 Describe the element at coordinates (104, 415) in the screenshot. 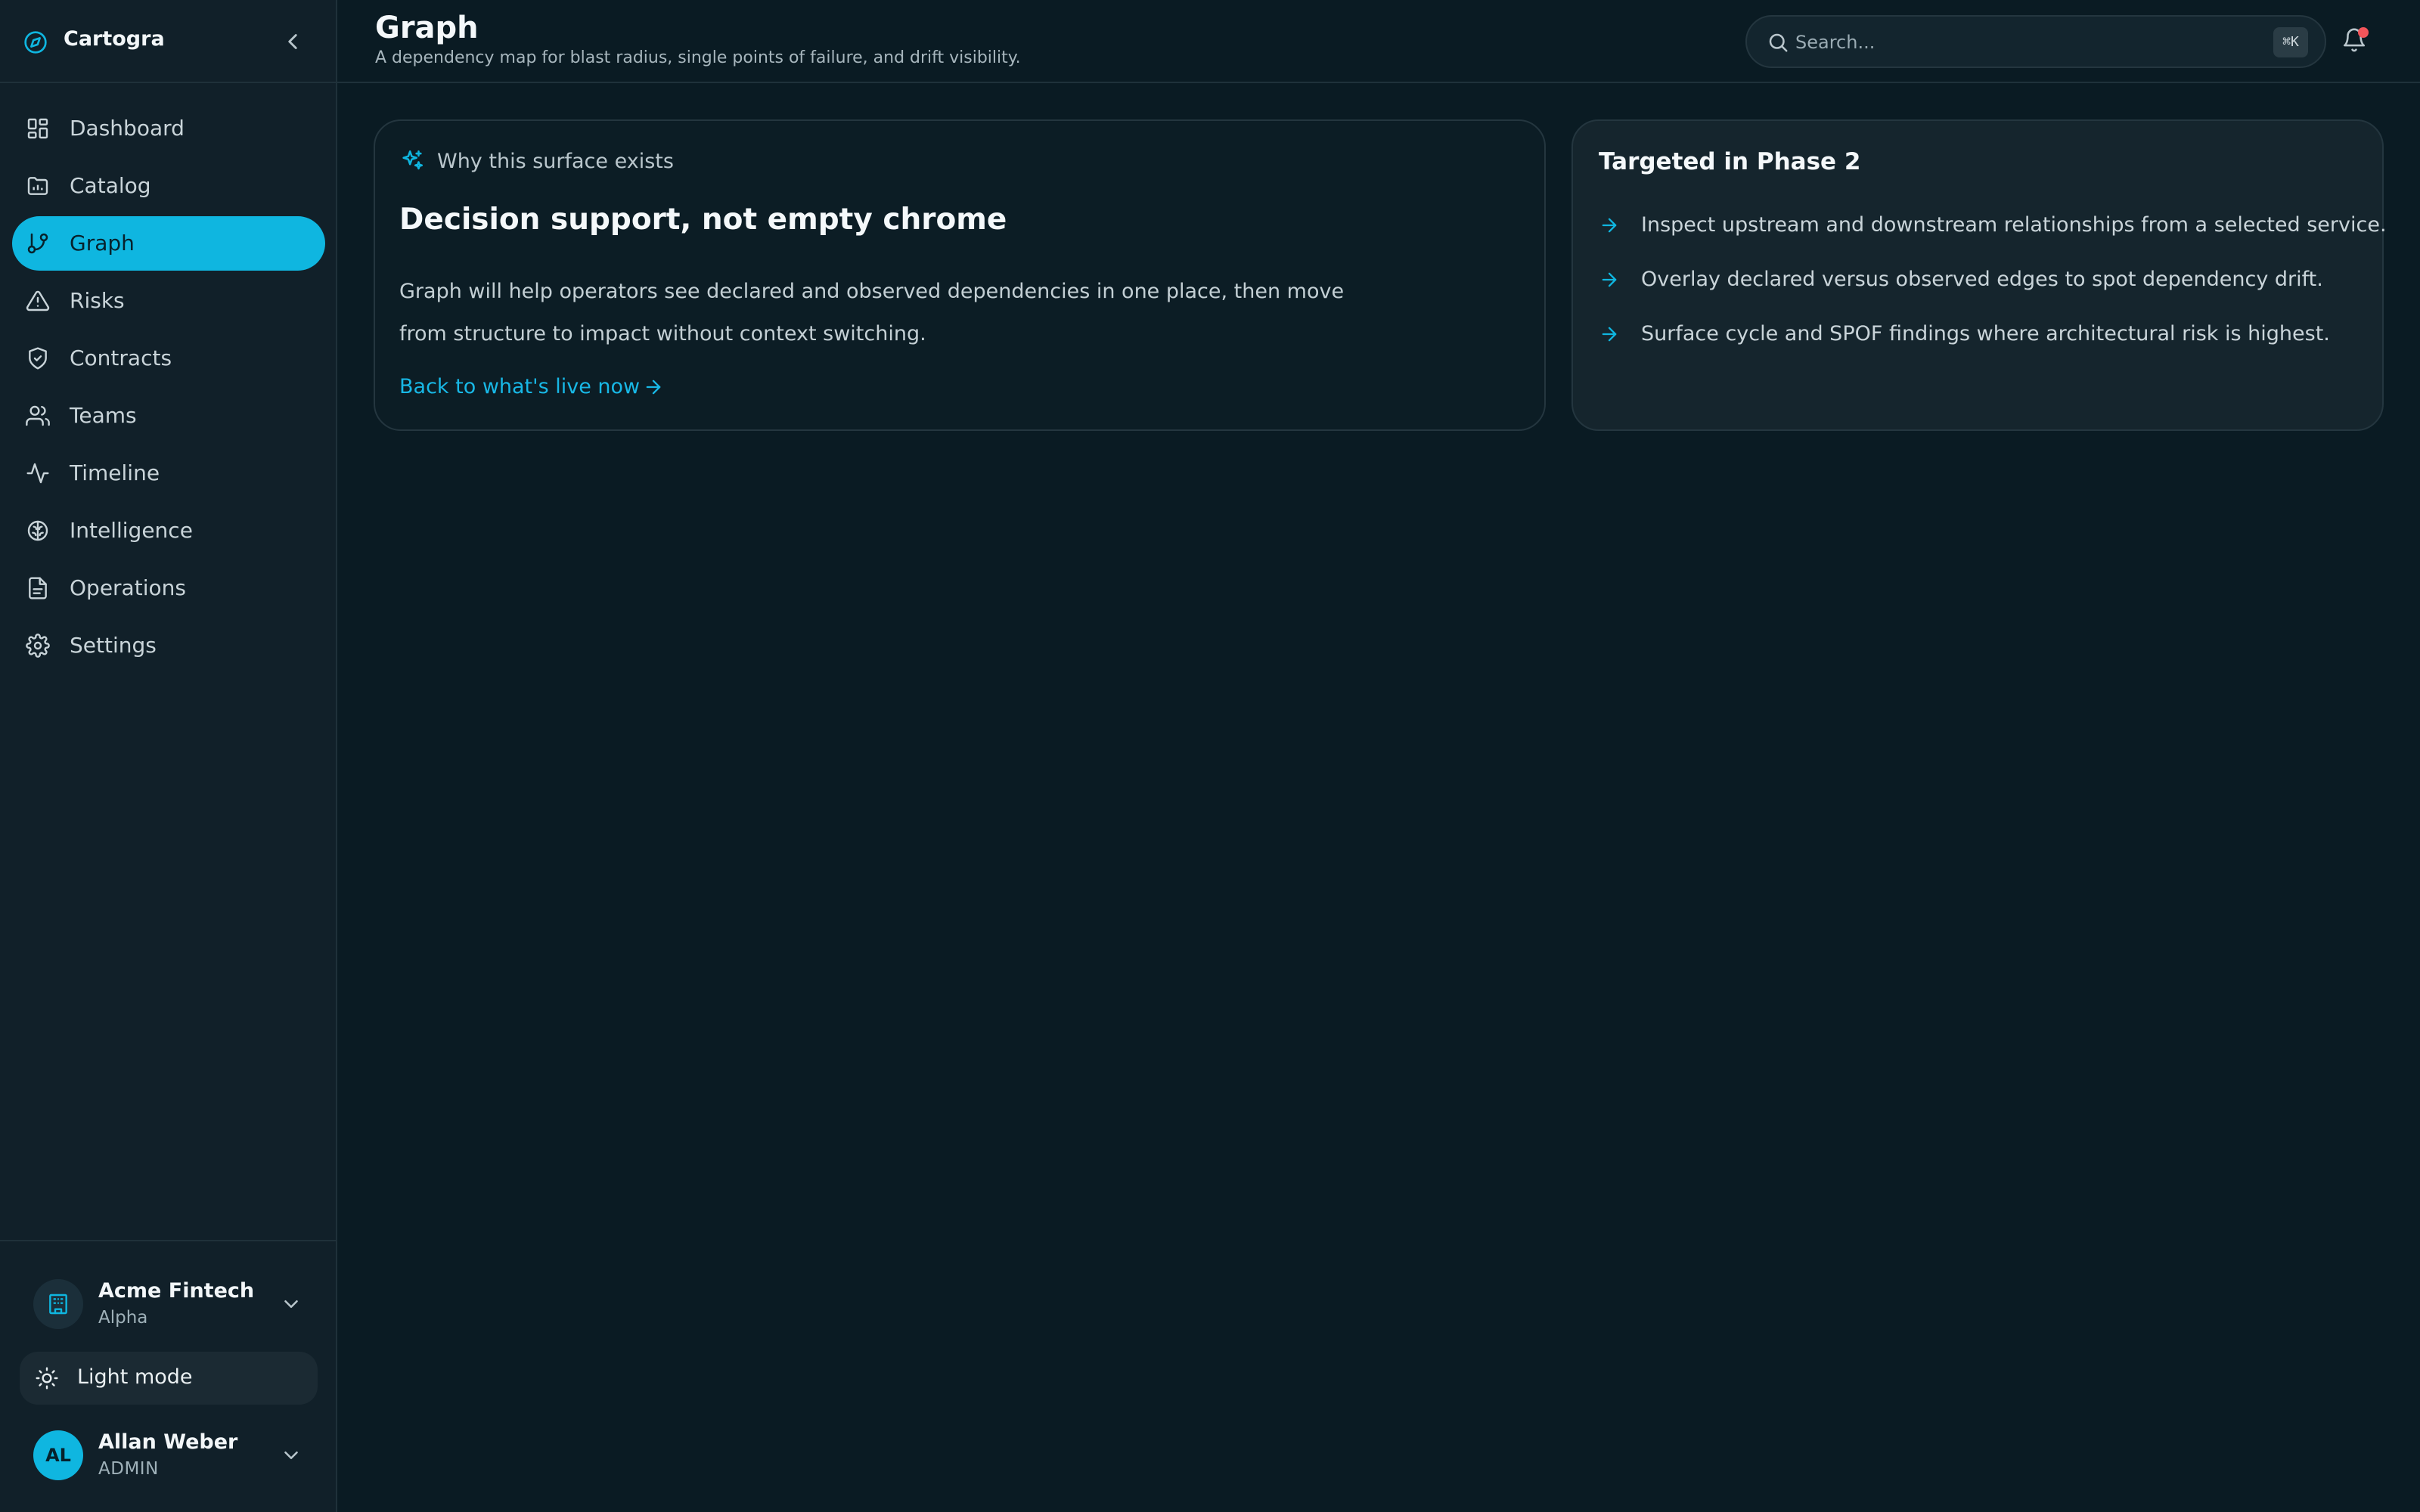

I see `sidebar-item-label: Teams` at that location.